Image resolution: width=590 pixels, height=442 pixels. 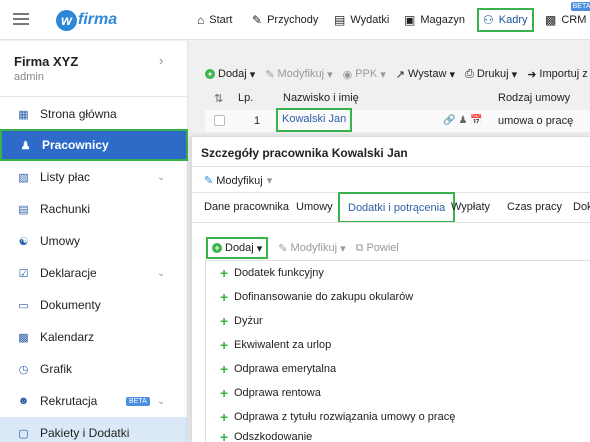 What do you see at coordinates (397, 207) in the screenshot?
I see `tab-dodatki-potracenia: Dodatki i potrącenia` at bounding box center [397, 207].